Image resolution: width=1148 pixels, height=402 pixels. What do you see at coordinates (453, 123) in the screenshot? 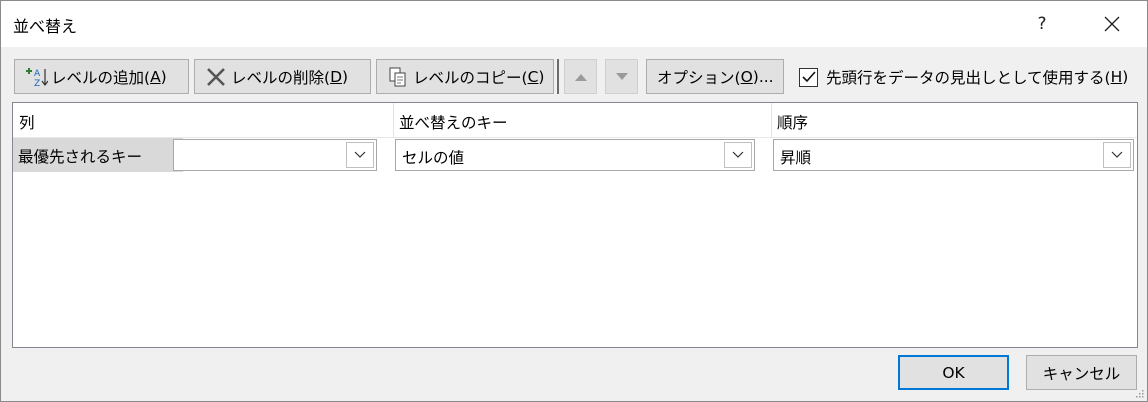
I see `column-header-sort-on: 並べ替えのキー` at bounding box center [453, 123].